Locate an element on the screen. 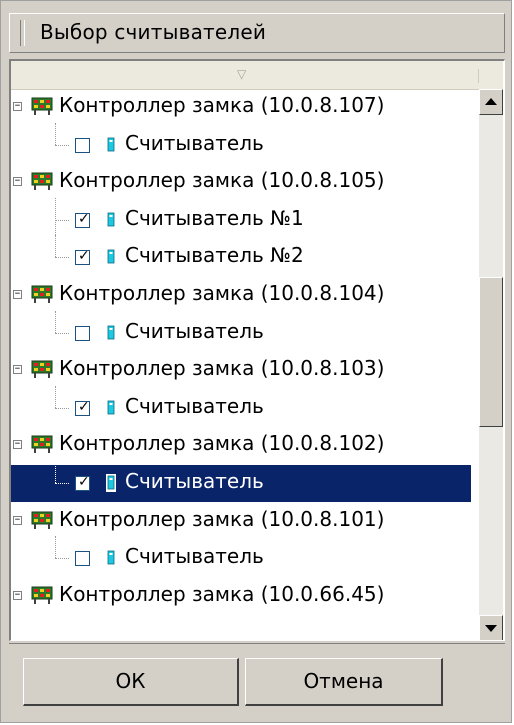 This screenshot has height=725, width=514. column-divider is located at coordinates (478, 76).